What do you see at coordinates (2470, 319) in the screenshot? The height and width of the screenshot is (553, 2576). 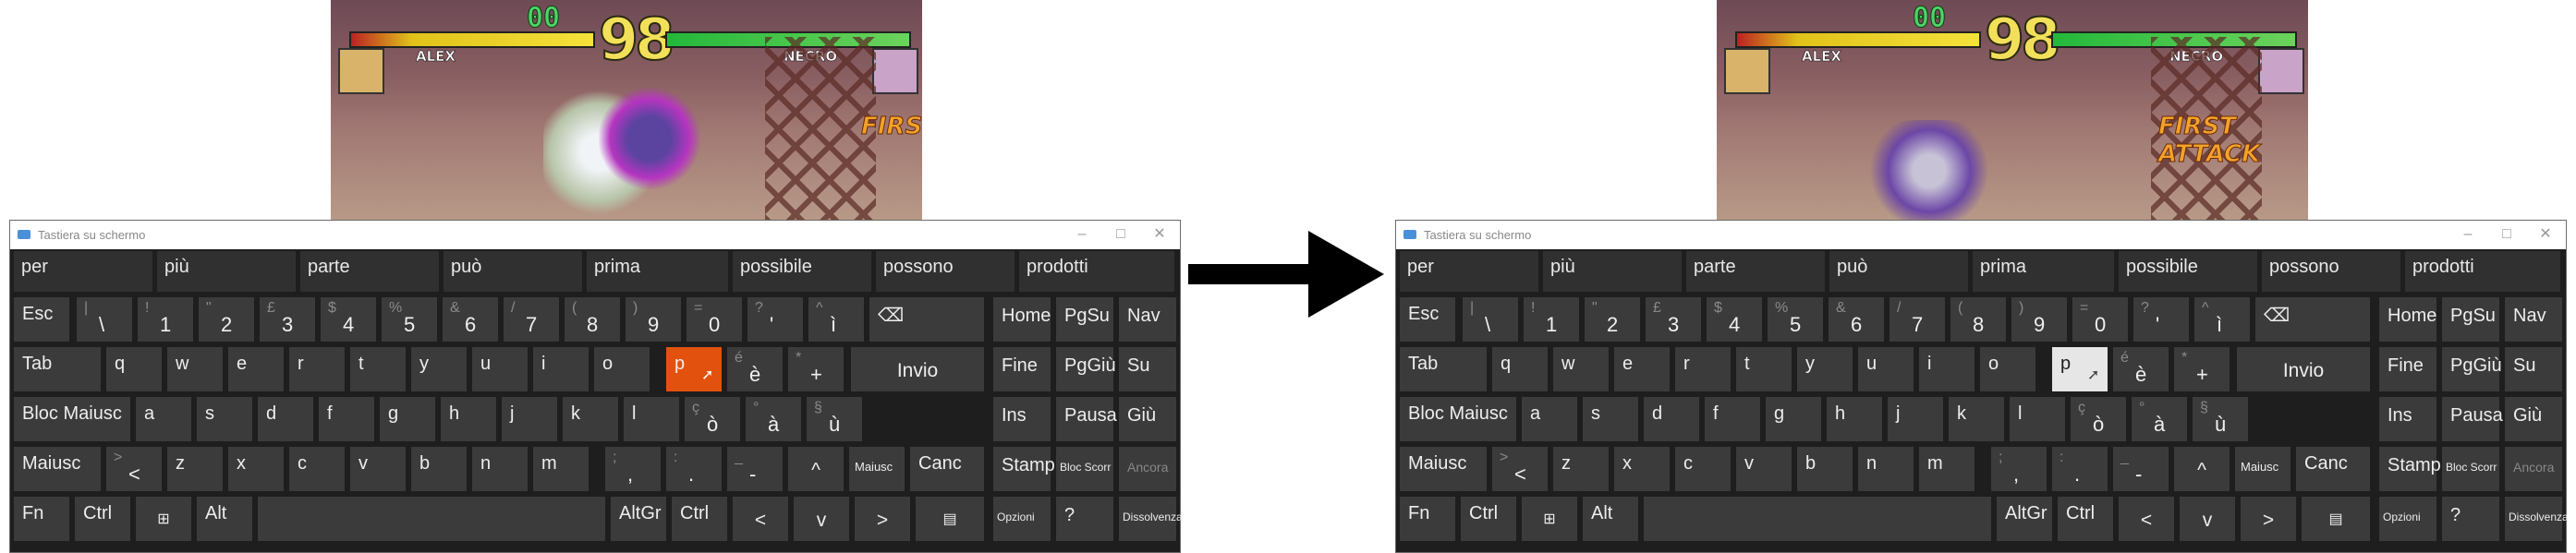 I see `key-pgsu: PgSu` at bounding box center [2470, 319].